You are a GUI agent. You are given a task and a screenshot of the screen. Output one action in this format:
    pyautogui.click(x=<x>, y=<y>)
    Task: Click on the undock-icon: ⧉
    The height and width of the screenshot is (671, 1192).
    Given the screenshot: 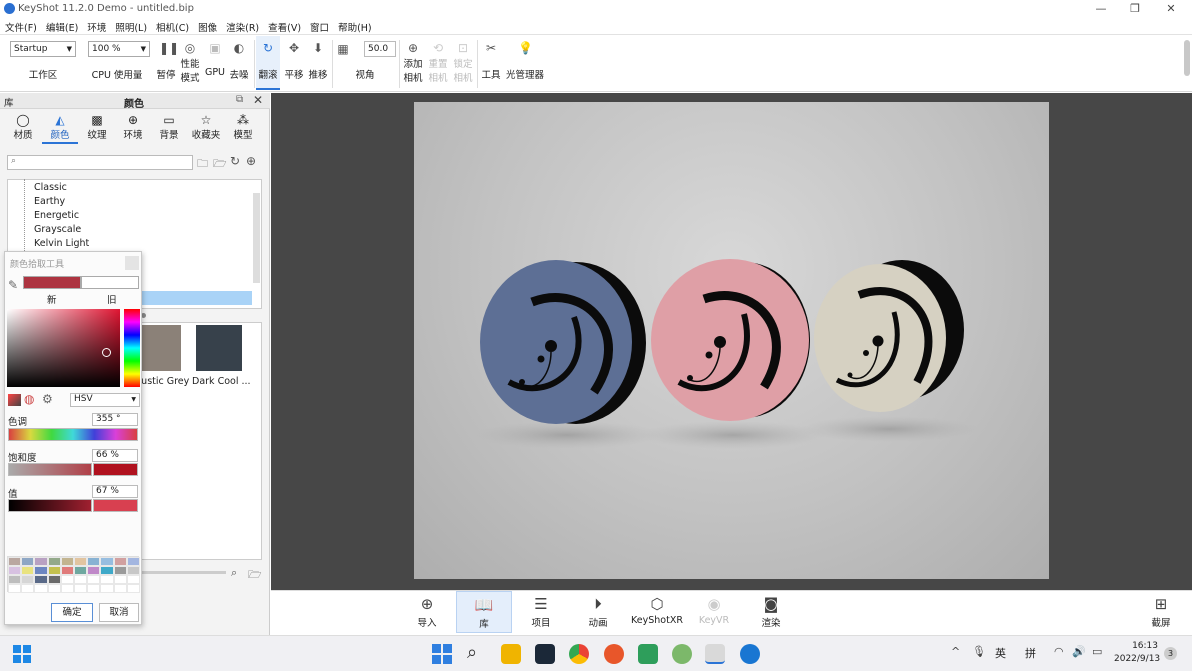 What is the action you would take?
    pyautogui.click(x=239, y=99)
    